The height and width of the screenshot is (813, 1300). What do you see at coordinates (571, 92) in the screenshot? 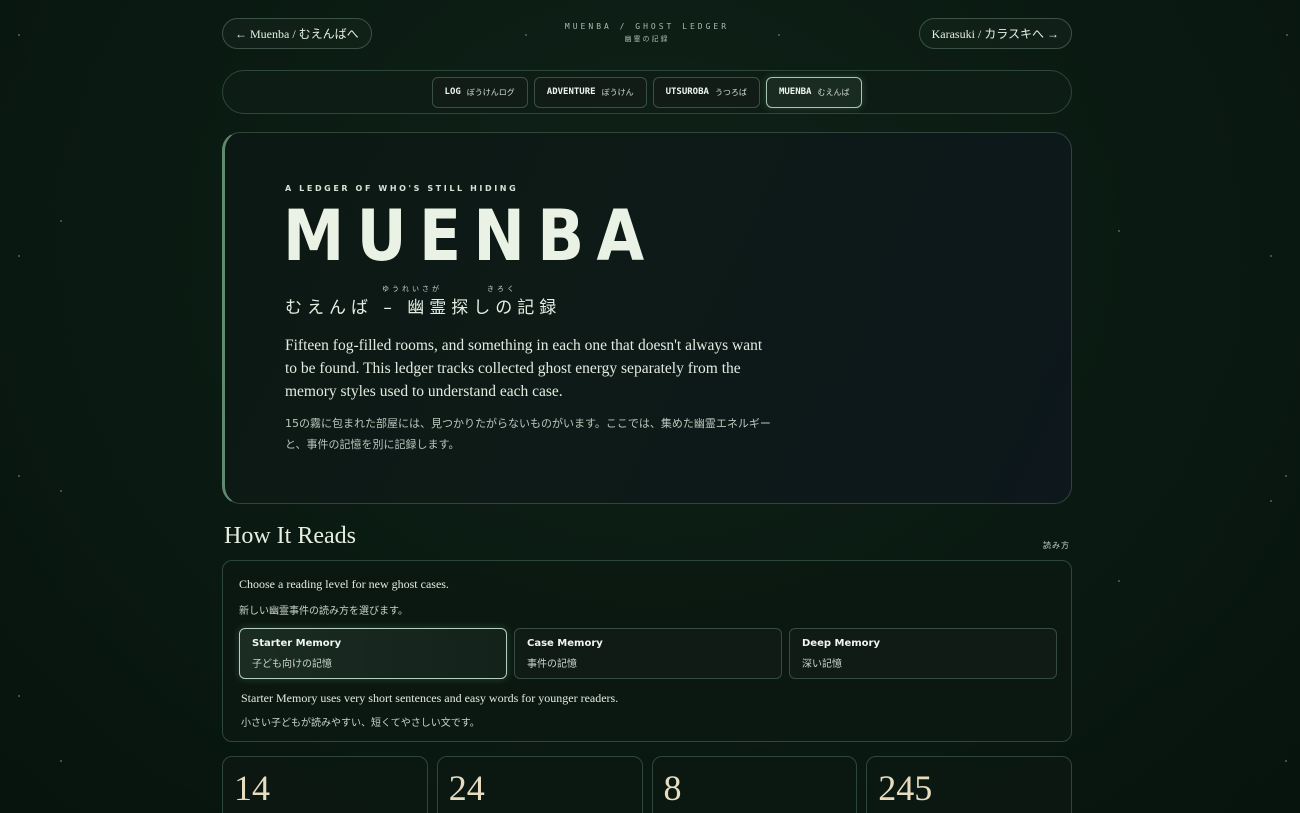
I see `tab-label: ADVENTURE` at bounding box center [571, 92].